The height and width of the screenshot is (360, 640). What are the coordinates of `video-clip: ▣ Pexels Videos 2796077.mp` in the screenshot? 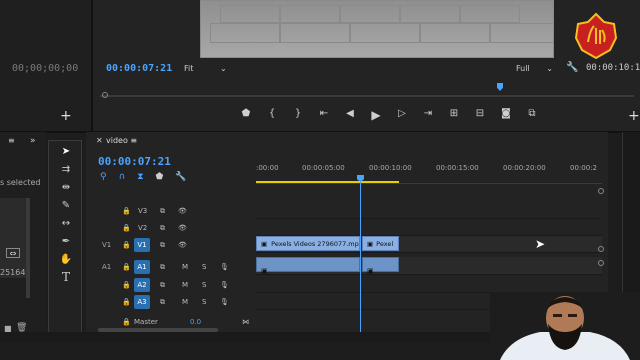 It's located at (308, 243).